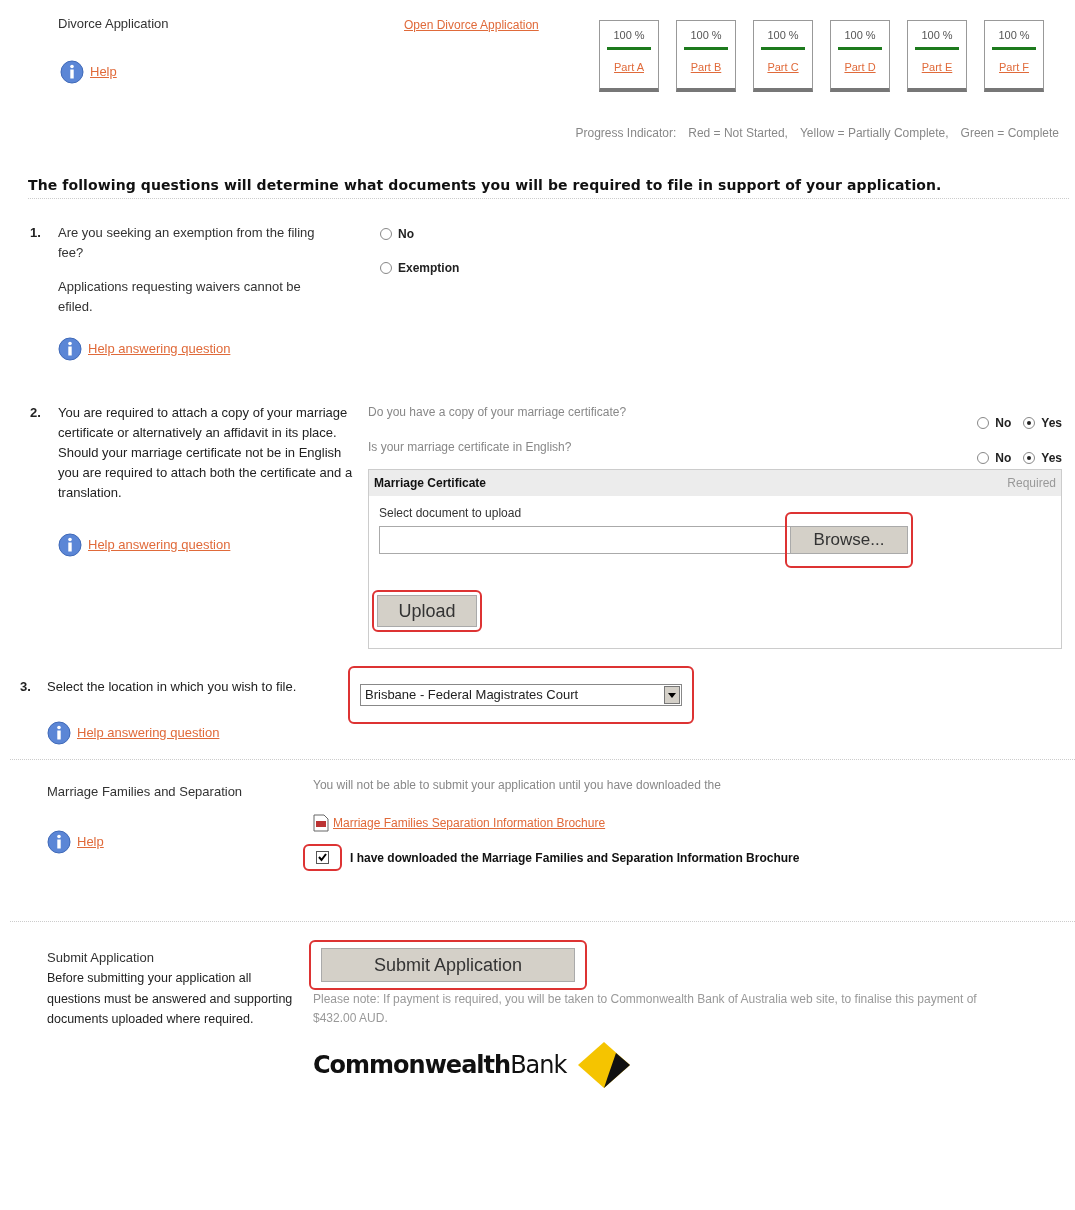 The height and width of the screenshot is (1210, 1075). Describe the element at coordinates (429, 268) in the screenshot. I see `radio-label: Exemption` at that location.